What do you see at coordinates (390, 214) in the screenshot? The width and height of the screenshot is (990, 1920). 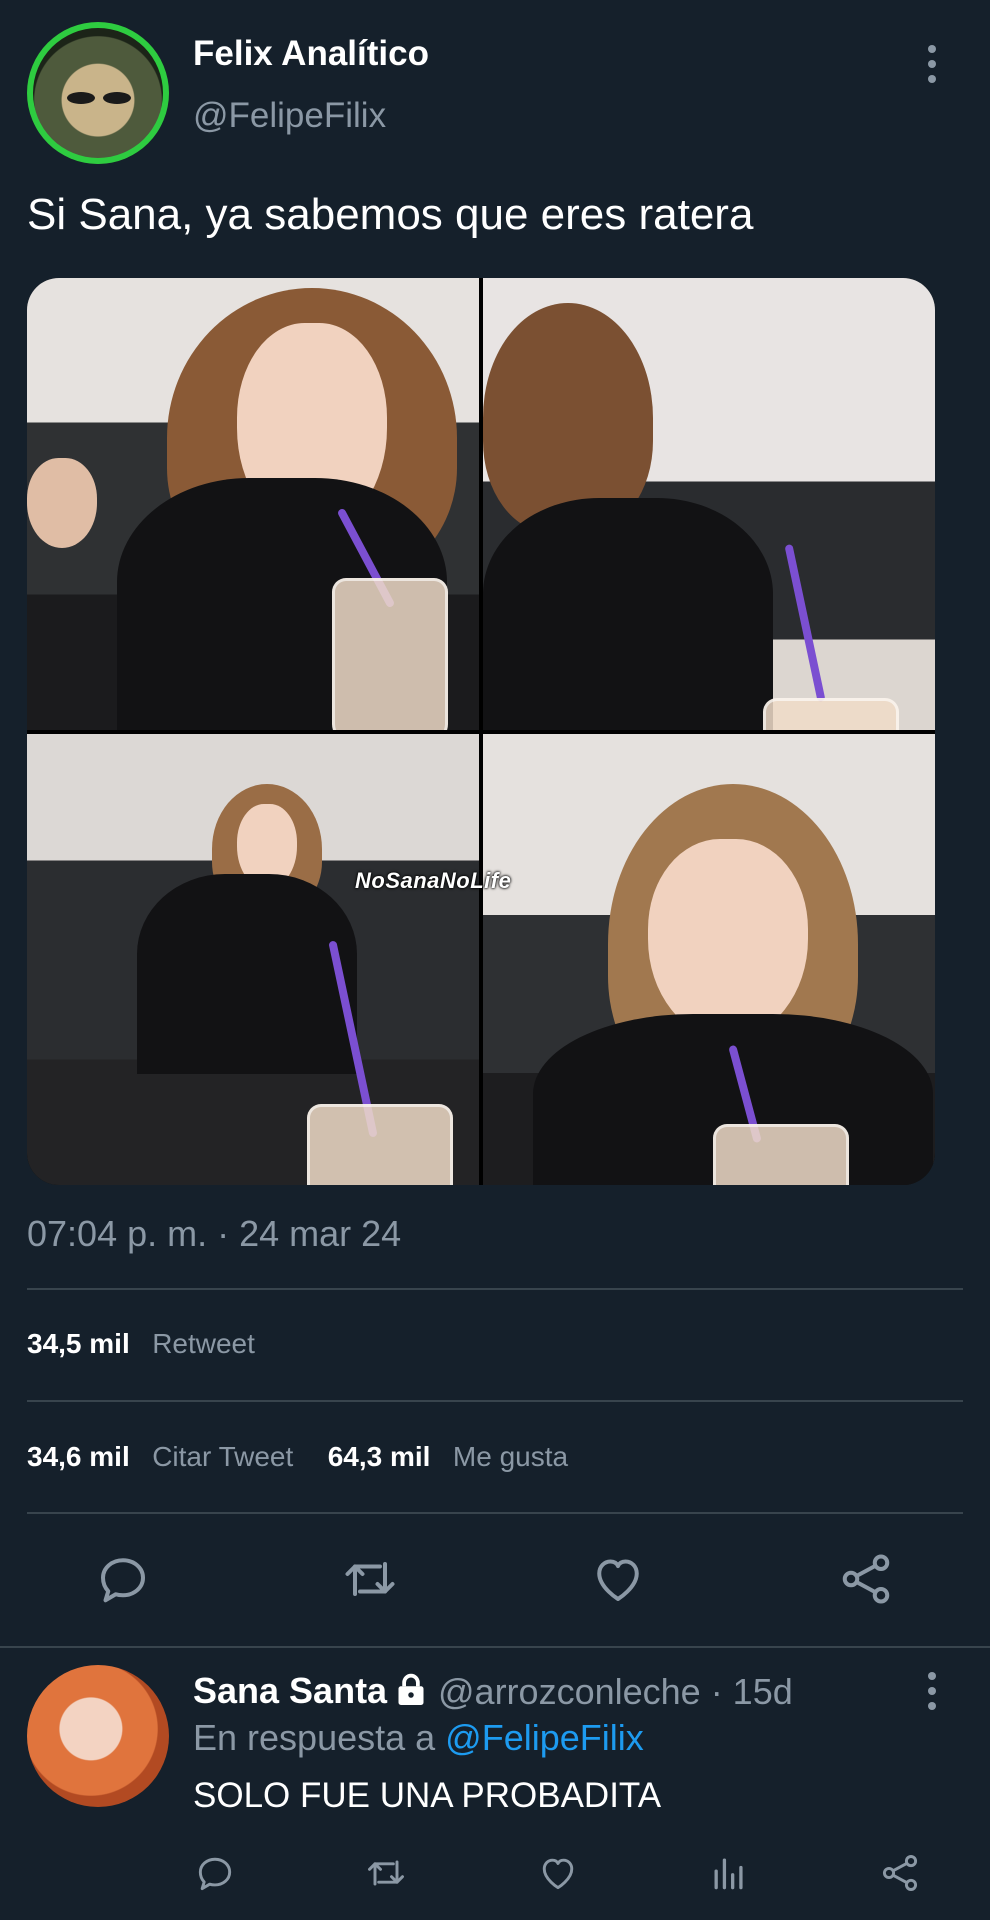 I see `tweet-text: Si Sana, ya sabemos que eres ratera` at bounding box center [390, 214].